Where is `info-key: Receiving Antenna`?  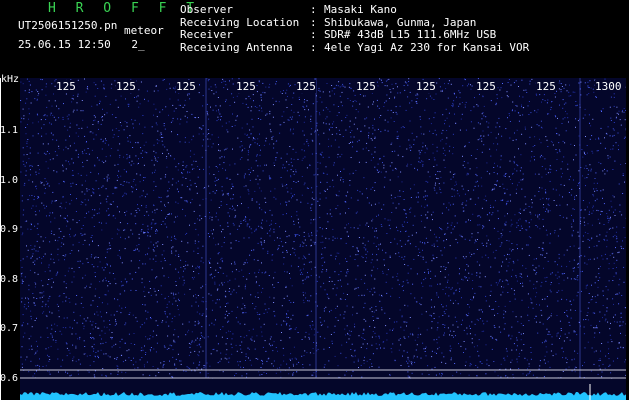 info-key: Receiving Antenna is located at coordinates (236, 47).